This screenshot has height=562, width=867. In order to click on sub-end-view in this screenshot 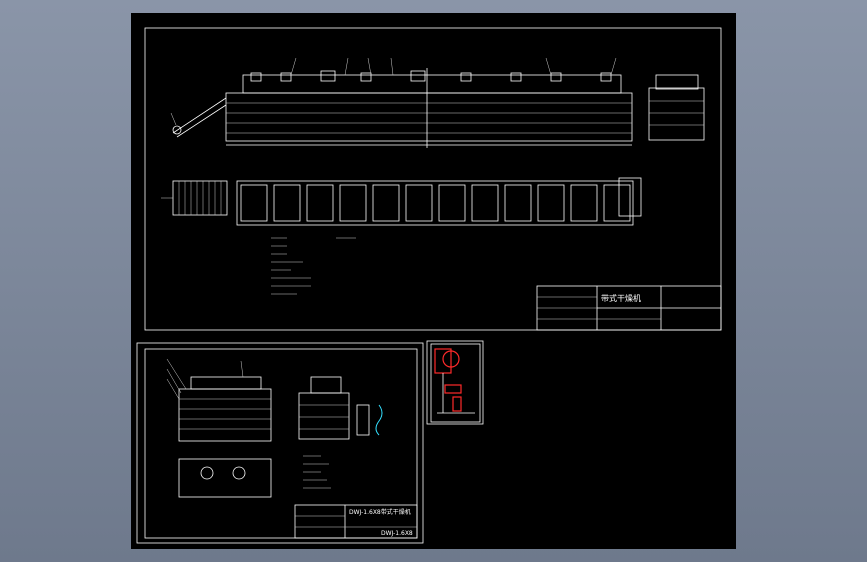, I will do `click(340, 408)`.